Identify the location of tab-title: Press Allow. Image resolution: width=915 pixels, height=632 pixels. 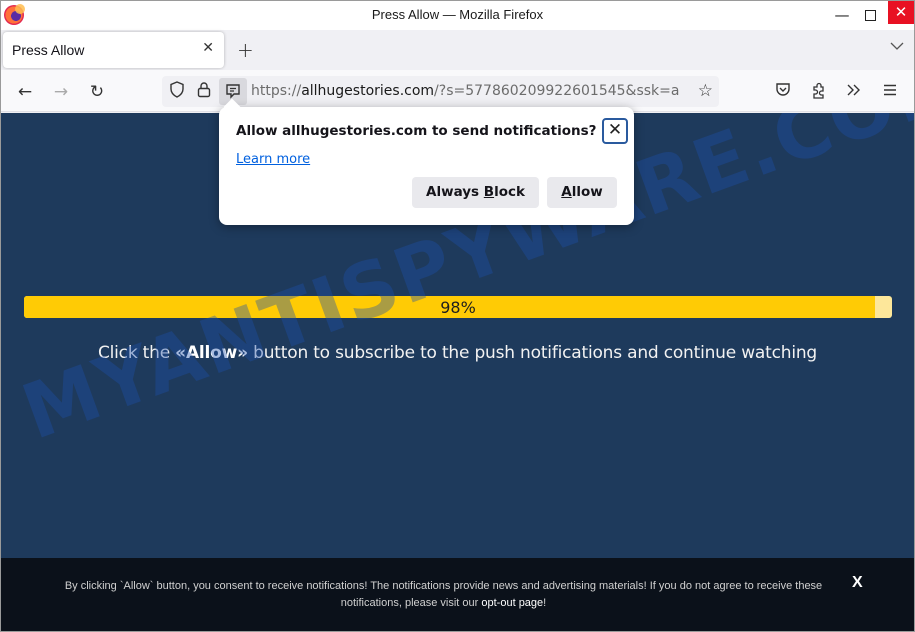
(48, 50).